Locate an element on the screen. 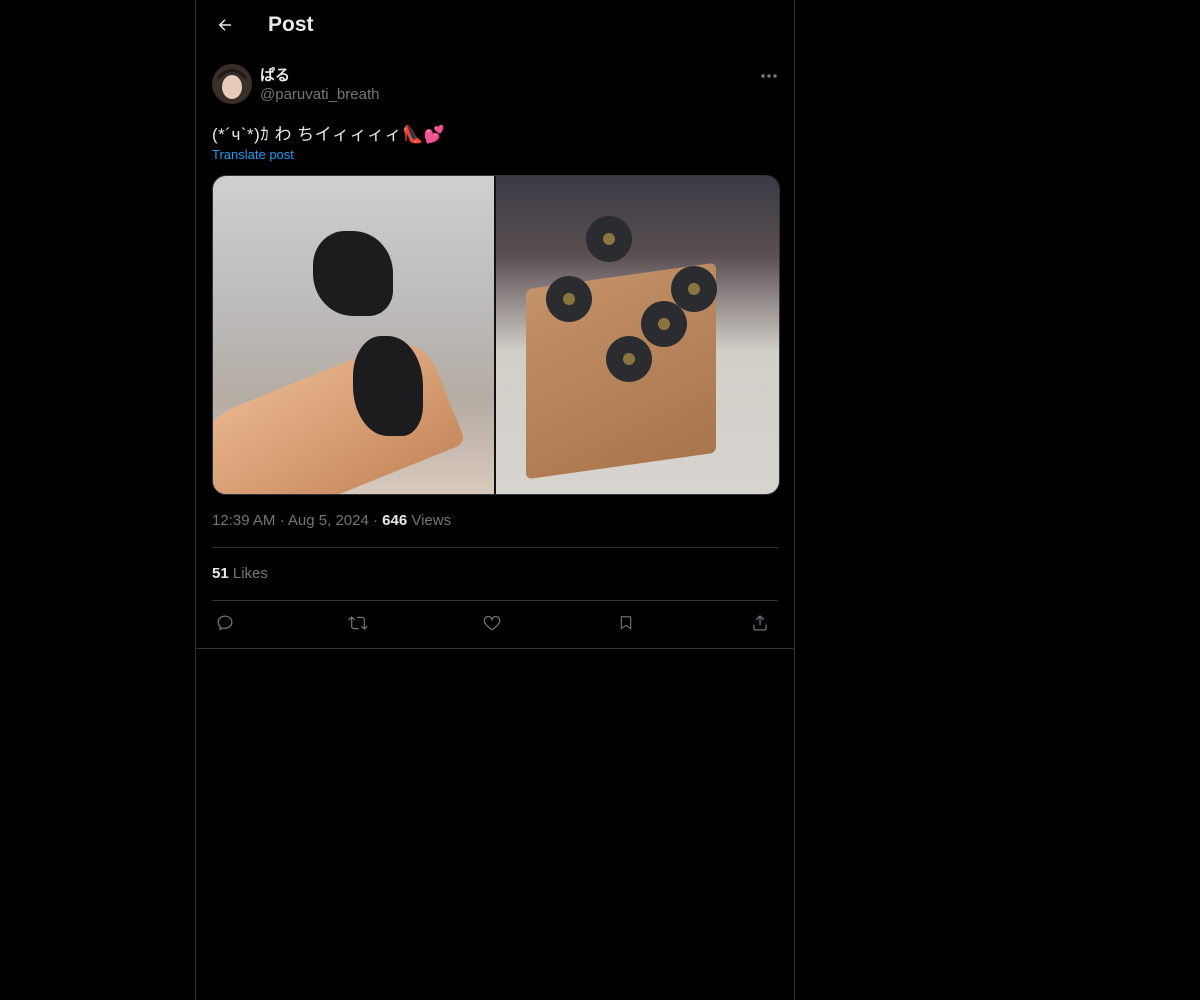  post-metadata: 12:39 AM · Aug 5, 2024 · 646 Views is located at coordinates (331, 520).